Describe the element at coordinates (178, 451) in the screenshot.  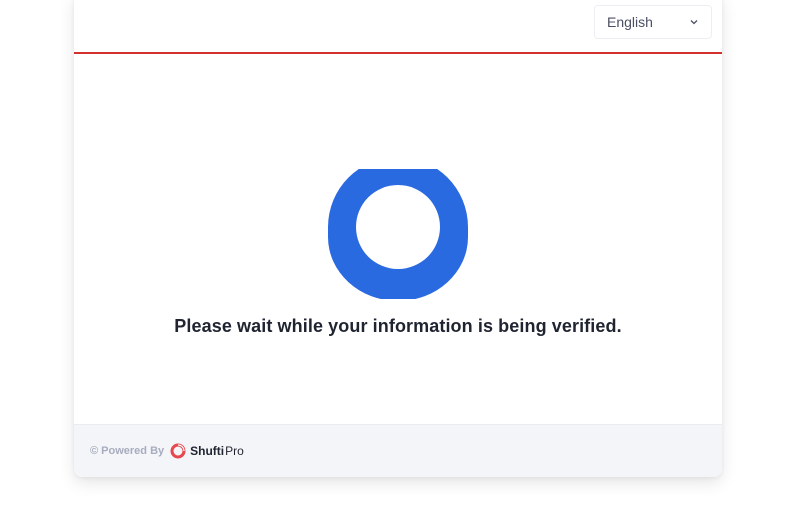
I see `shufti-logo-icon` at that location.